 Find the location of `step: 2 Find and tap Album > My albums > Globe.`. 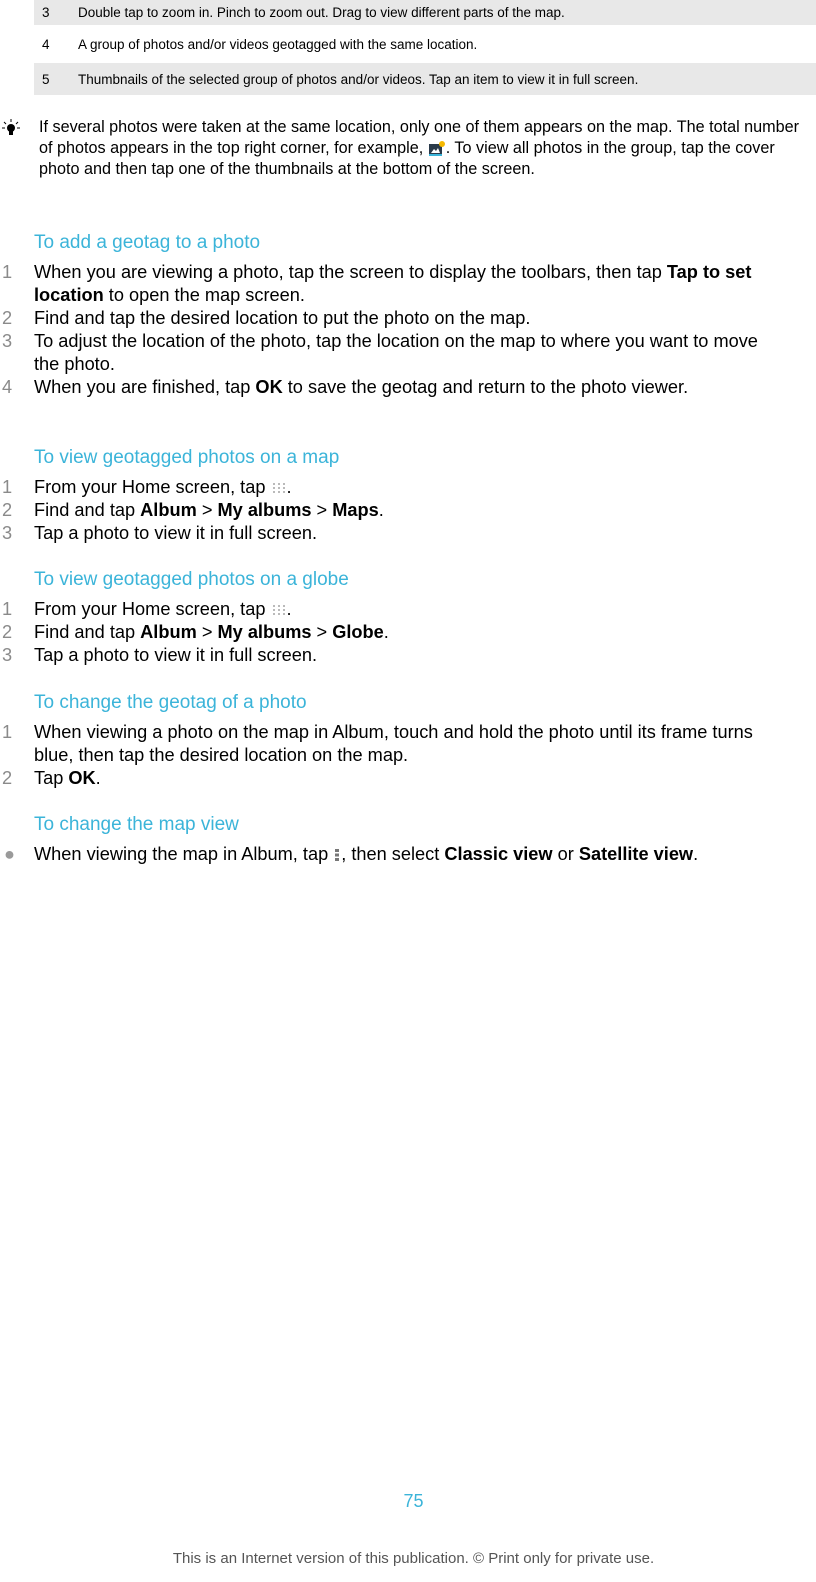

step: 2 Find and tap Album > My albums > Globe. is located at coordinates (195, 632).